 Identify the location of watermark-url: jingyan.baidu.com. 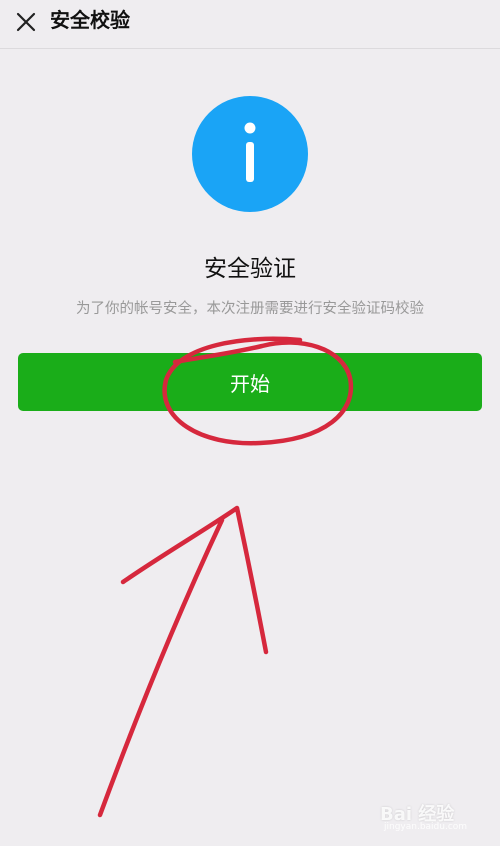
(426, 827).